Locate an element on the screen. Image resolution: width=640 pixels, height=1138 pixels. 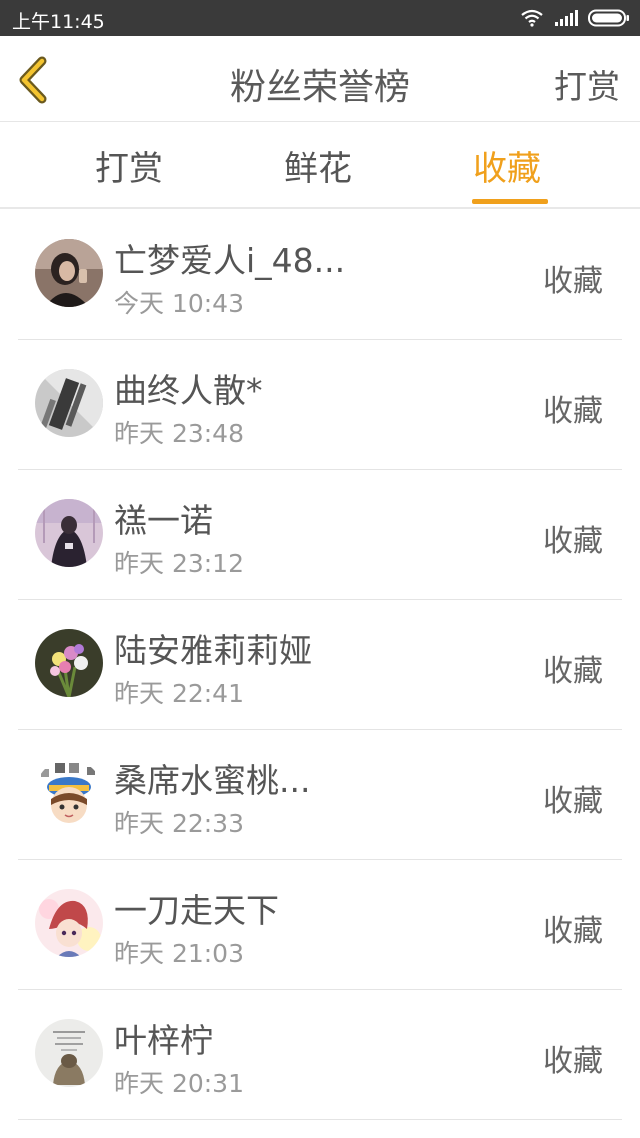
list-item: 曲终人散* 昨天 23:48 收藏 is located at coordinates (320, 405).